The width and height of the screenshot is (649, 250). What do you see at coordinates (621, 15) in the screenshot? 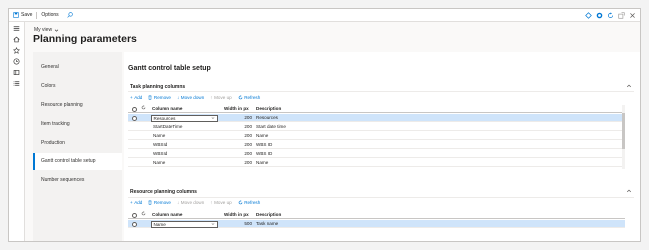
I see `popout-icon` at bounding box center [621, 15].